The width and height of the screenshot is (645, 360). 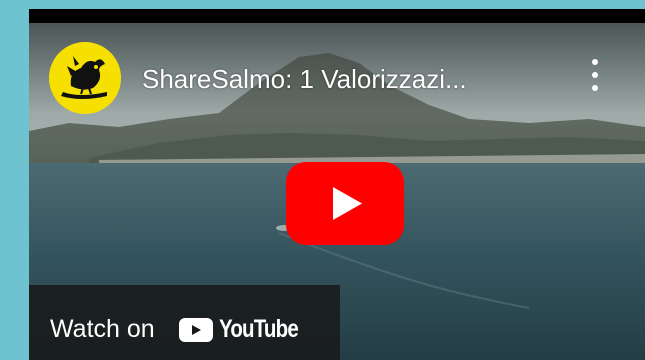 I want to click on channel-avatar, so click(x=85, y=78).